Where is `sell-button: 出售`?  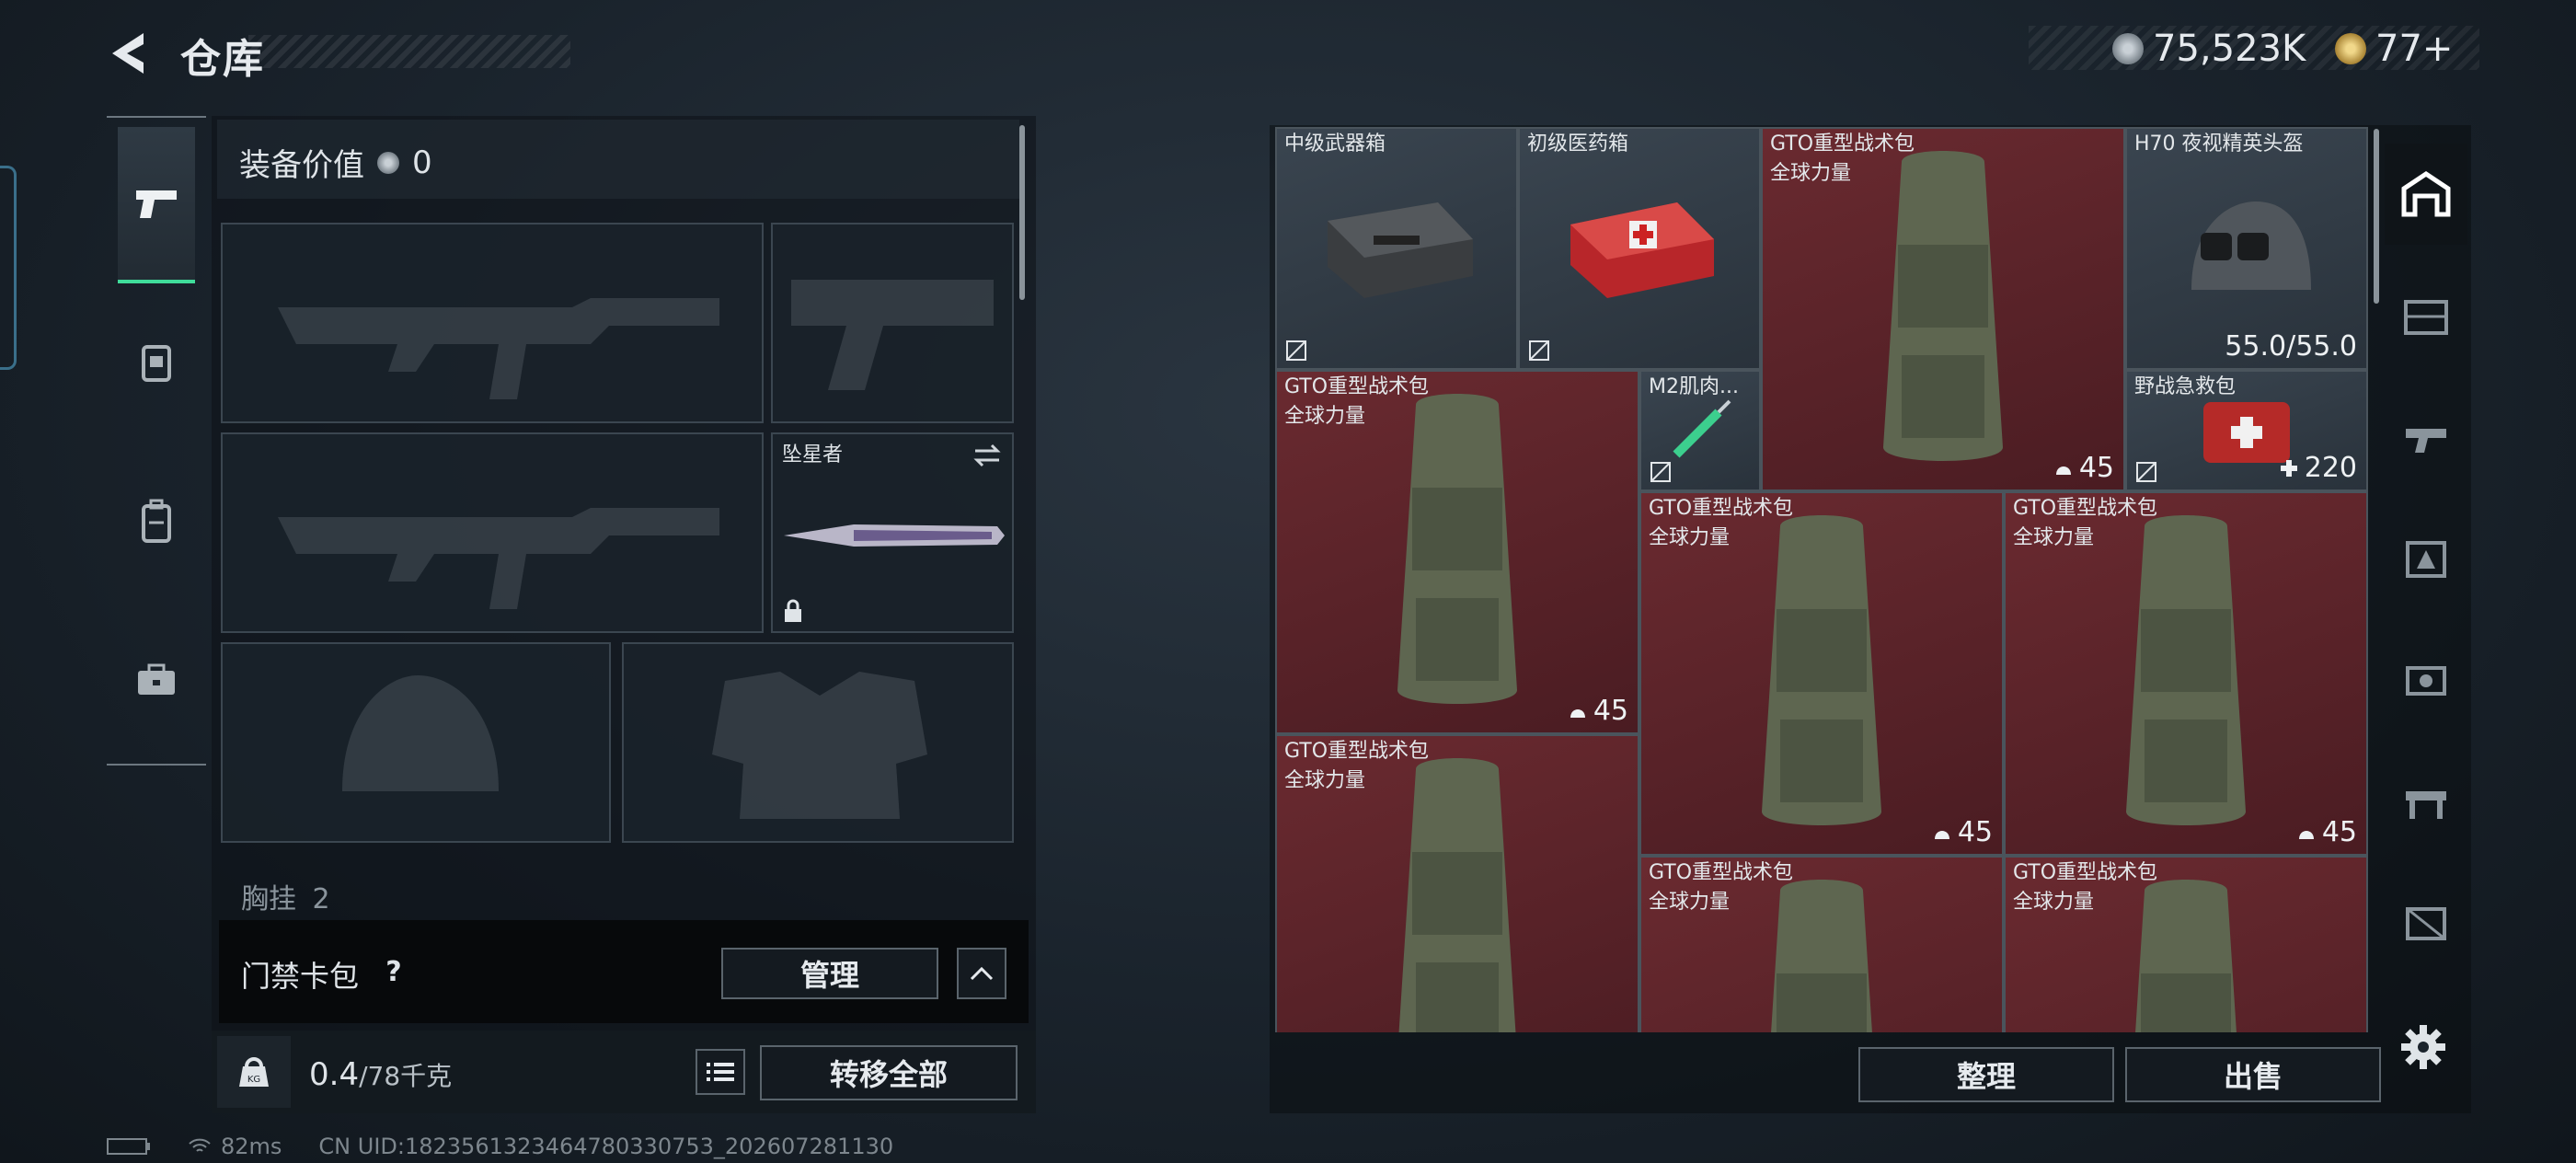
sell-button: 出售 is located at coordinates (2253, 1075).